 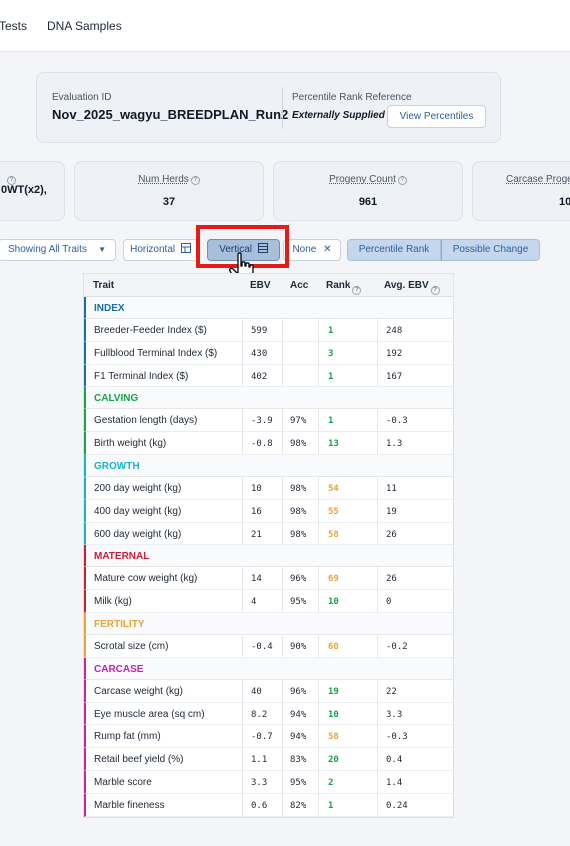 I want to click on stat-value: 961, so click(x=368, y=202).